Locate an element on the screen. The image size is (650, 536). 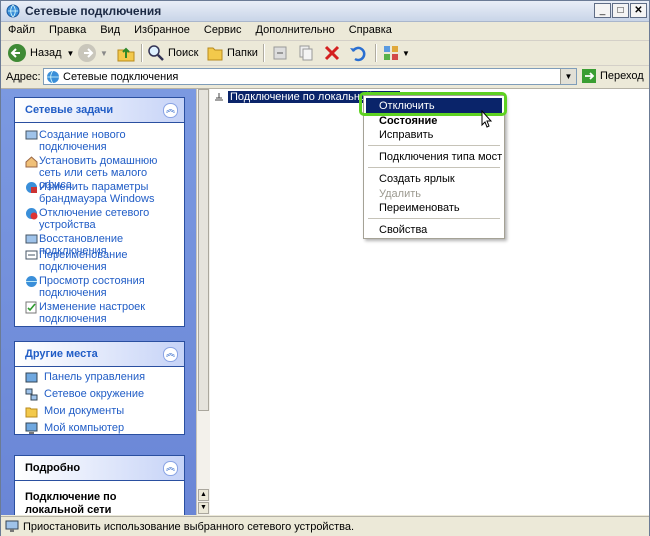
go-button: Переход is located at coordinates (613, 76).